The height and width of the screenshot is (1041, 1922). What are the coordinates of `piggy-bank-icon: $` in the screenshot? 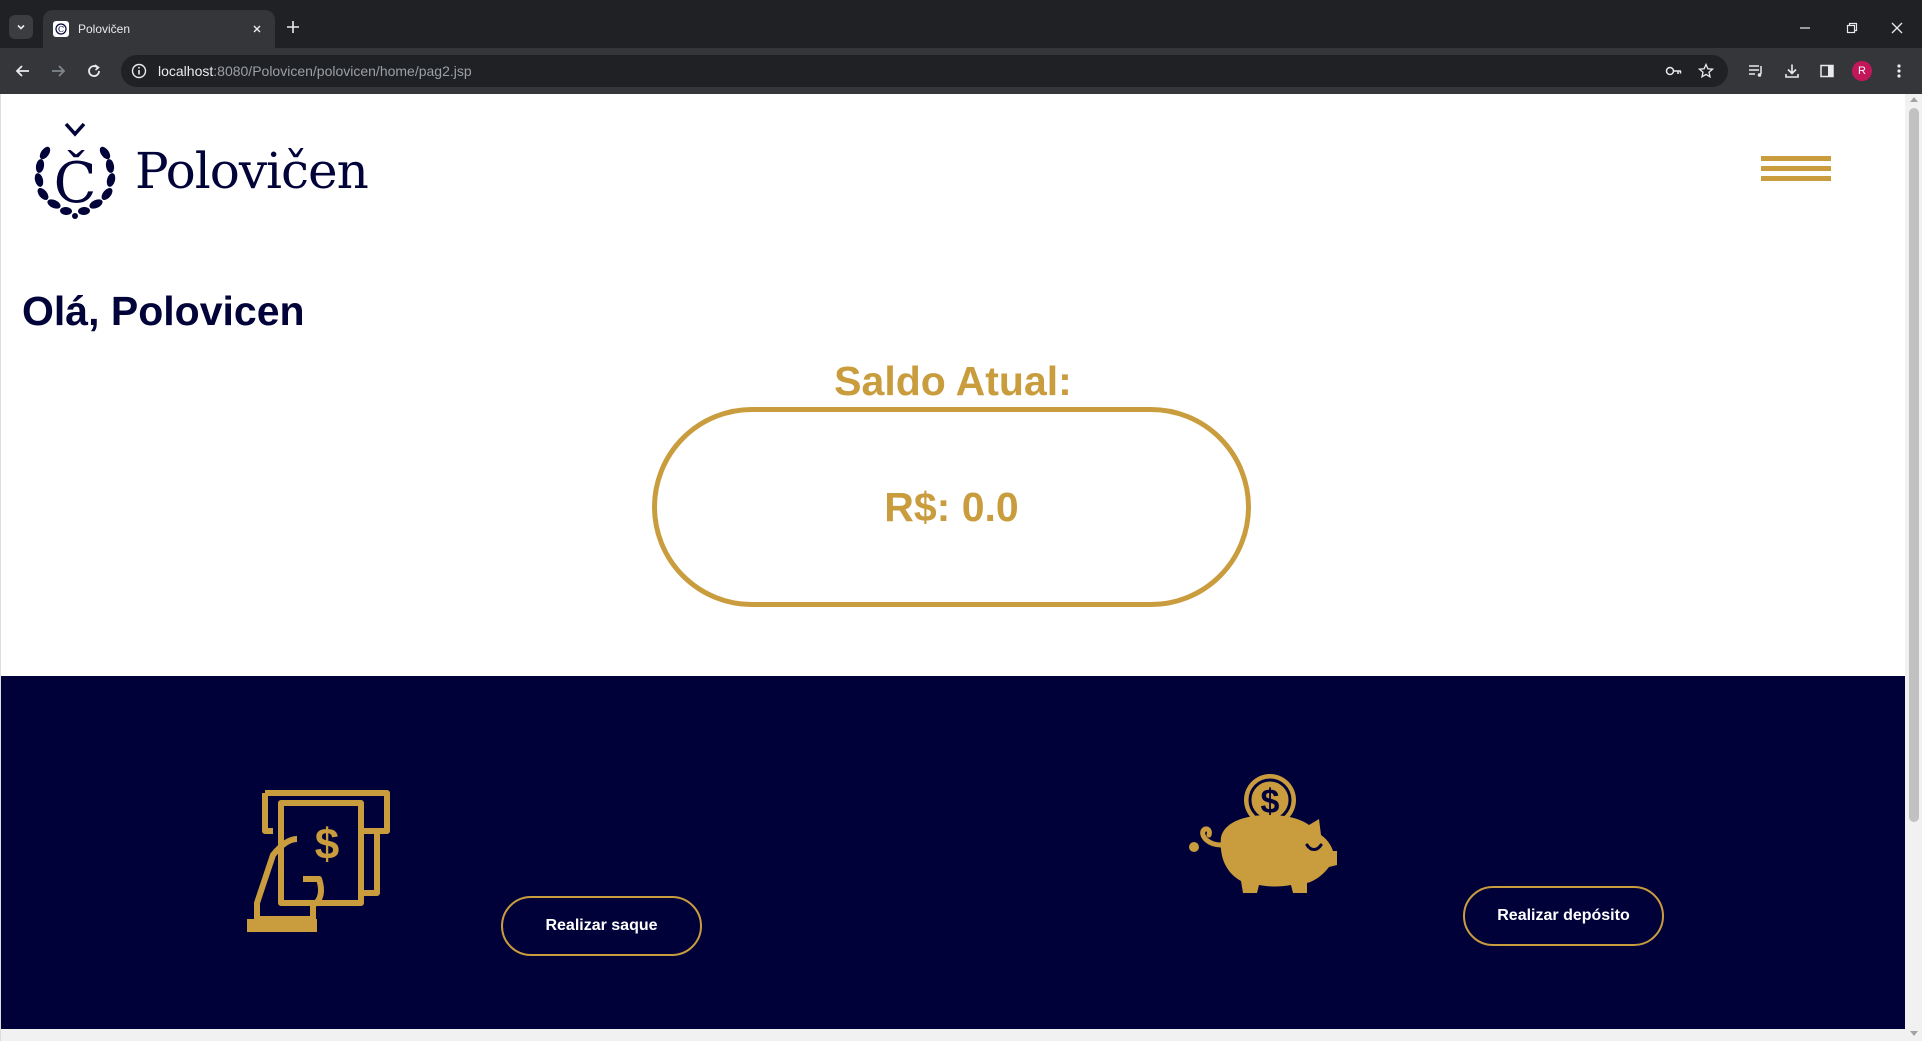 It's located at (1263, 833).